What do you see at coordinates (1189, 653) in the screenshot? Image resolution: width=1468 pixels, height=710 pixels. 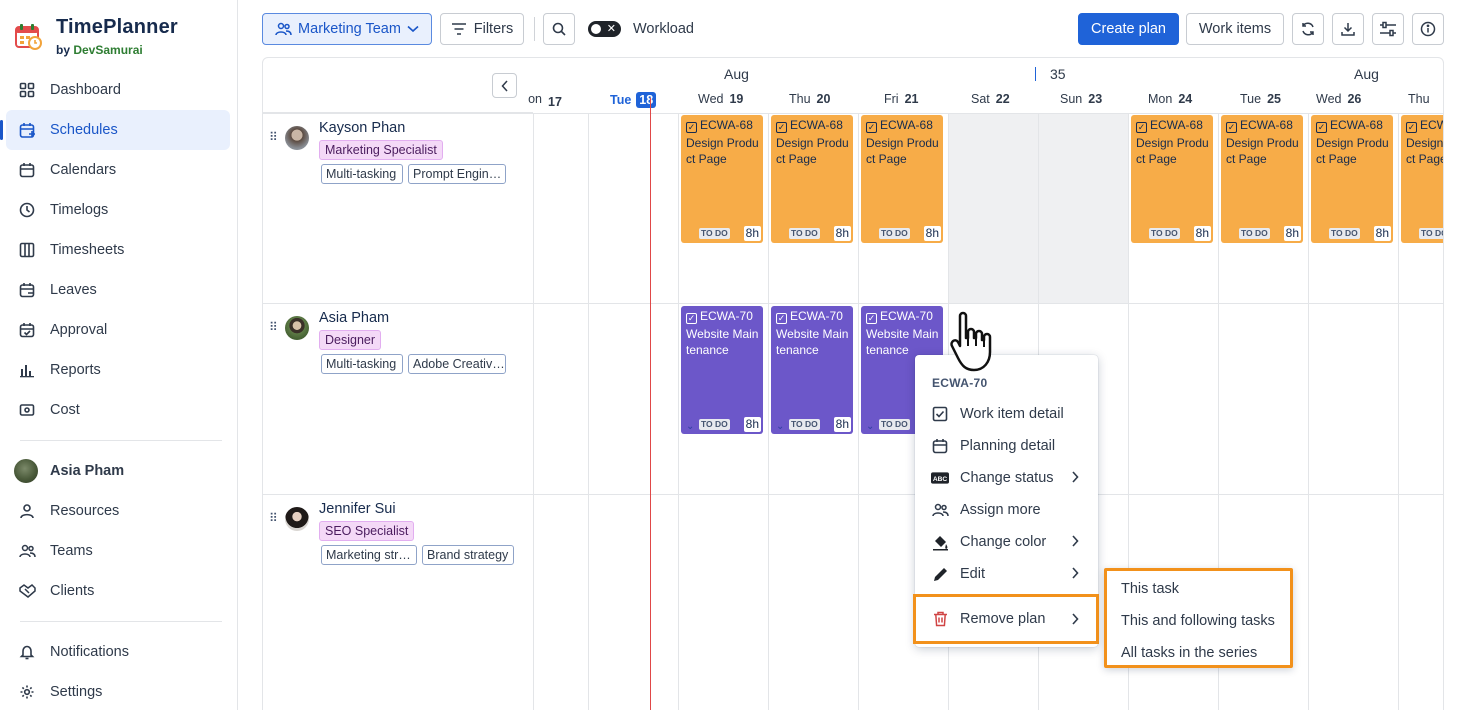 I see `submenu-all-in-series: All tasks in the series` at bounding box center [1189, 653].